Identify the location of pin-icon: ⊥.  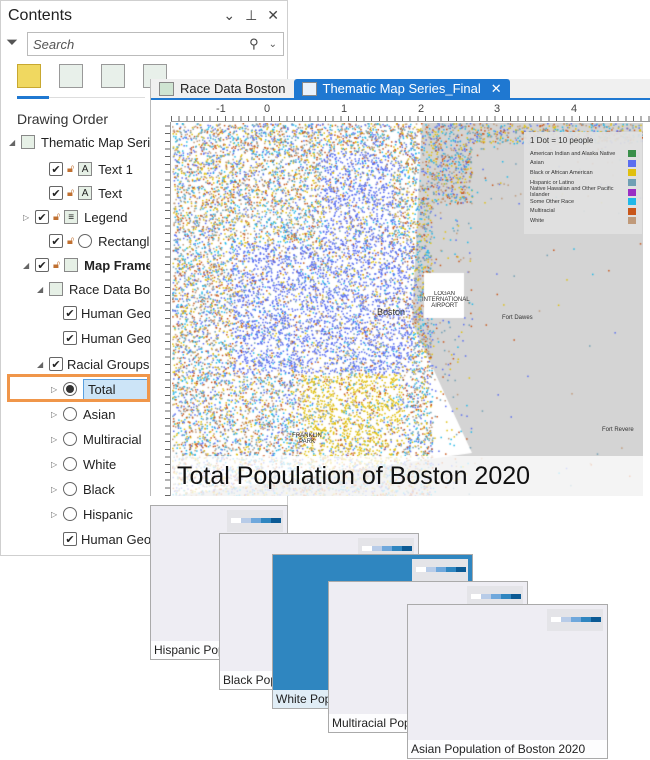
(251, 15).